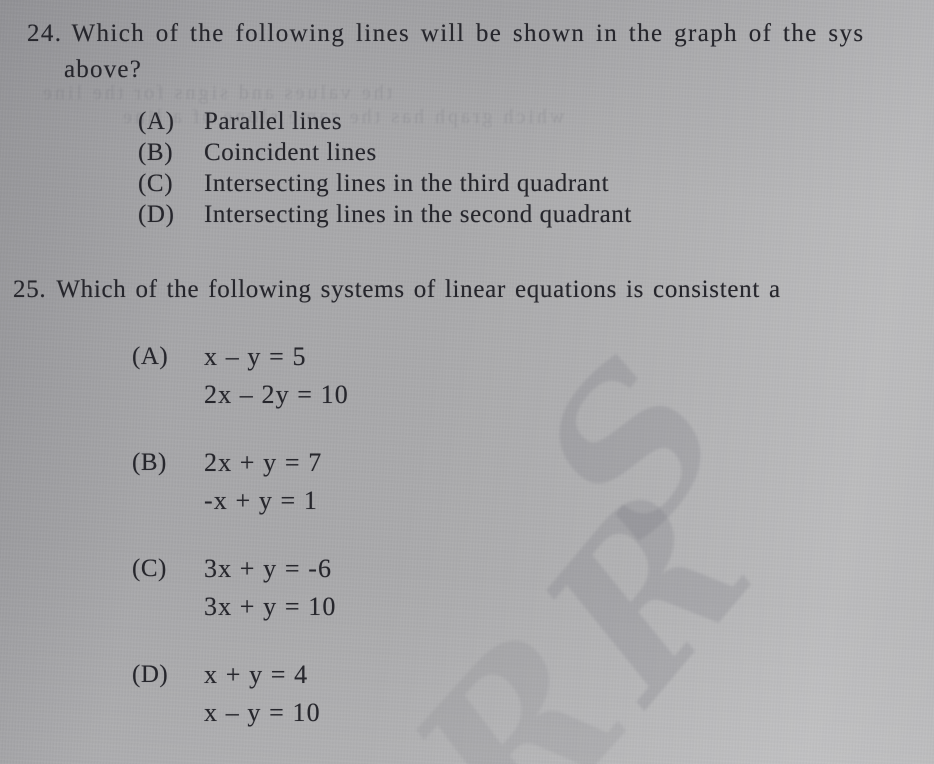 This screenshot has width=934, height=764. Describe the element at coordinates (255, 356) in the screenshot. I see `option-a-equation-1: x – y = 5` at that location.